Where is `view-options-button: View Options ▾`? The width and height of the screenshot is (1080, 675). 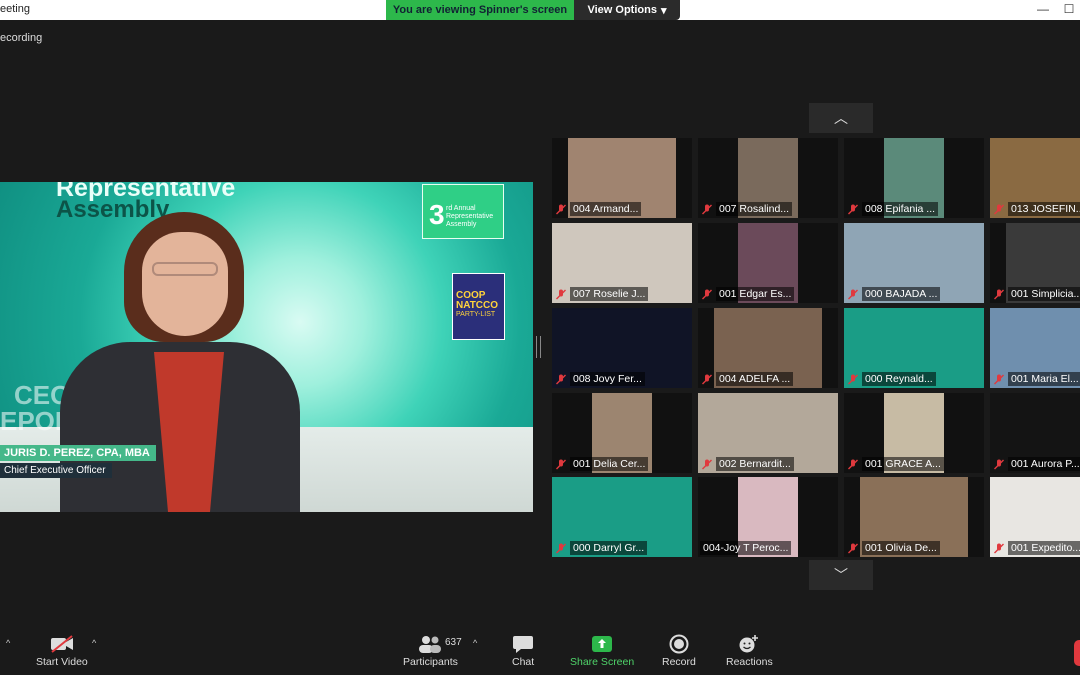 view-options-button: View Options ▾ is located at coordinates (627, 10).